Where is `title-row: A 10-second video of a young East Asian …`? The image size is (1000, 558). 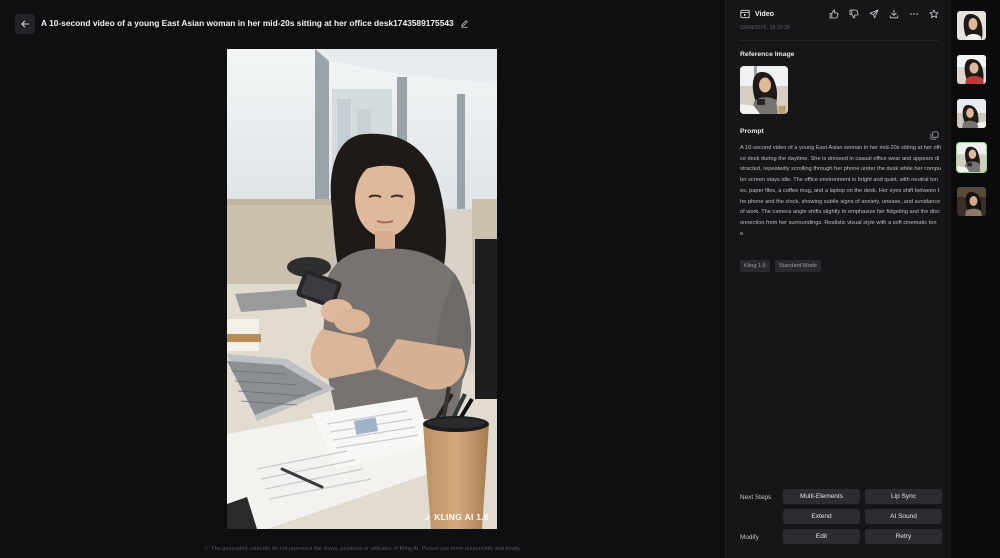
title-row: A 10-second video of a young East Asian … is located at coordinates (255, 23).